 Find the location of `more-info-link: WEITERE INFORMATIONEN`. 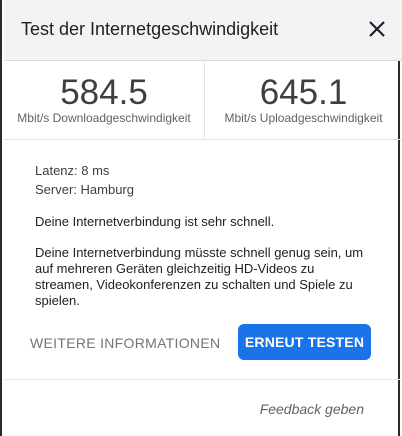

more-info-link: WEITERE INFORMATIONEN is located at coordinates (125, 343).